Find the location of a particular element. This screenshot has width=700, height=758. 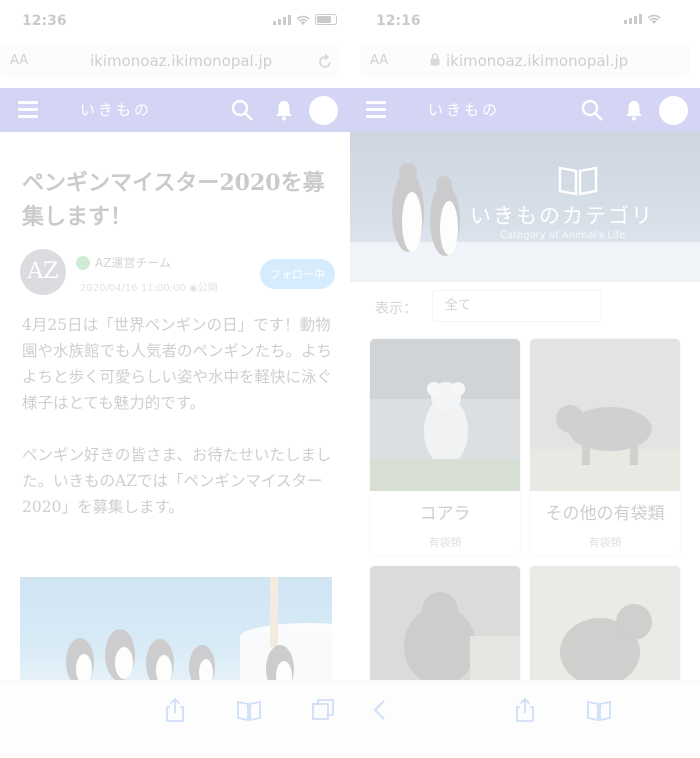

battery-icon is located at coordinates (326, 19).